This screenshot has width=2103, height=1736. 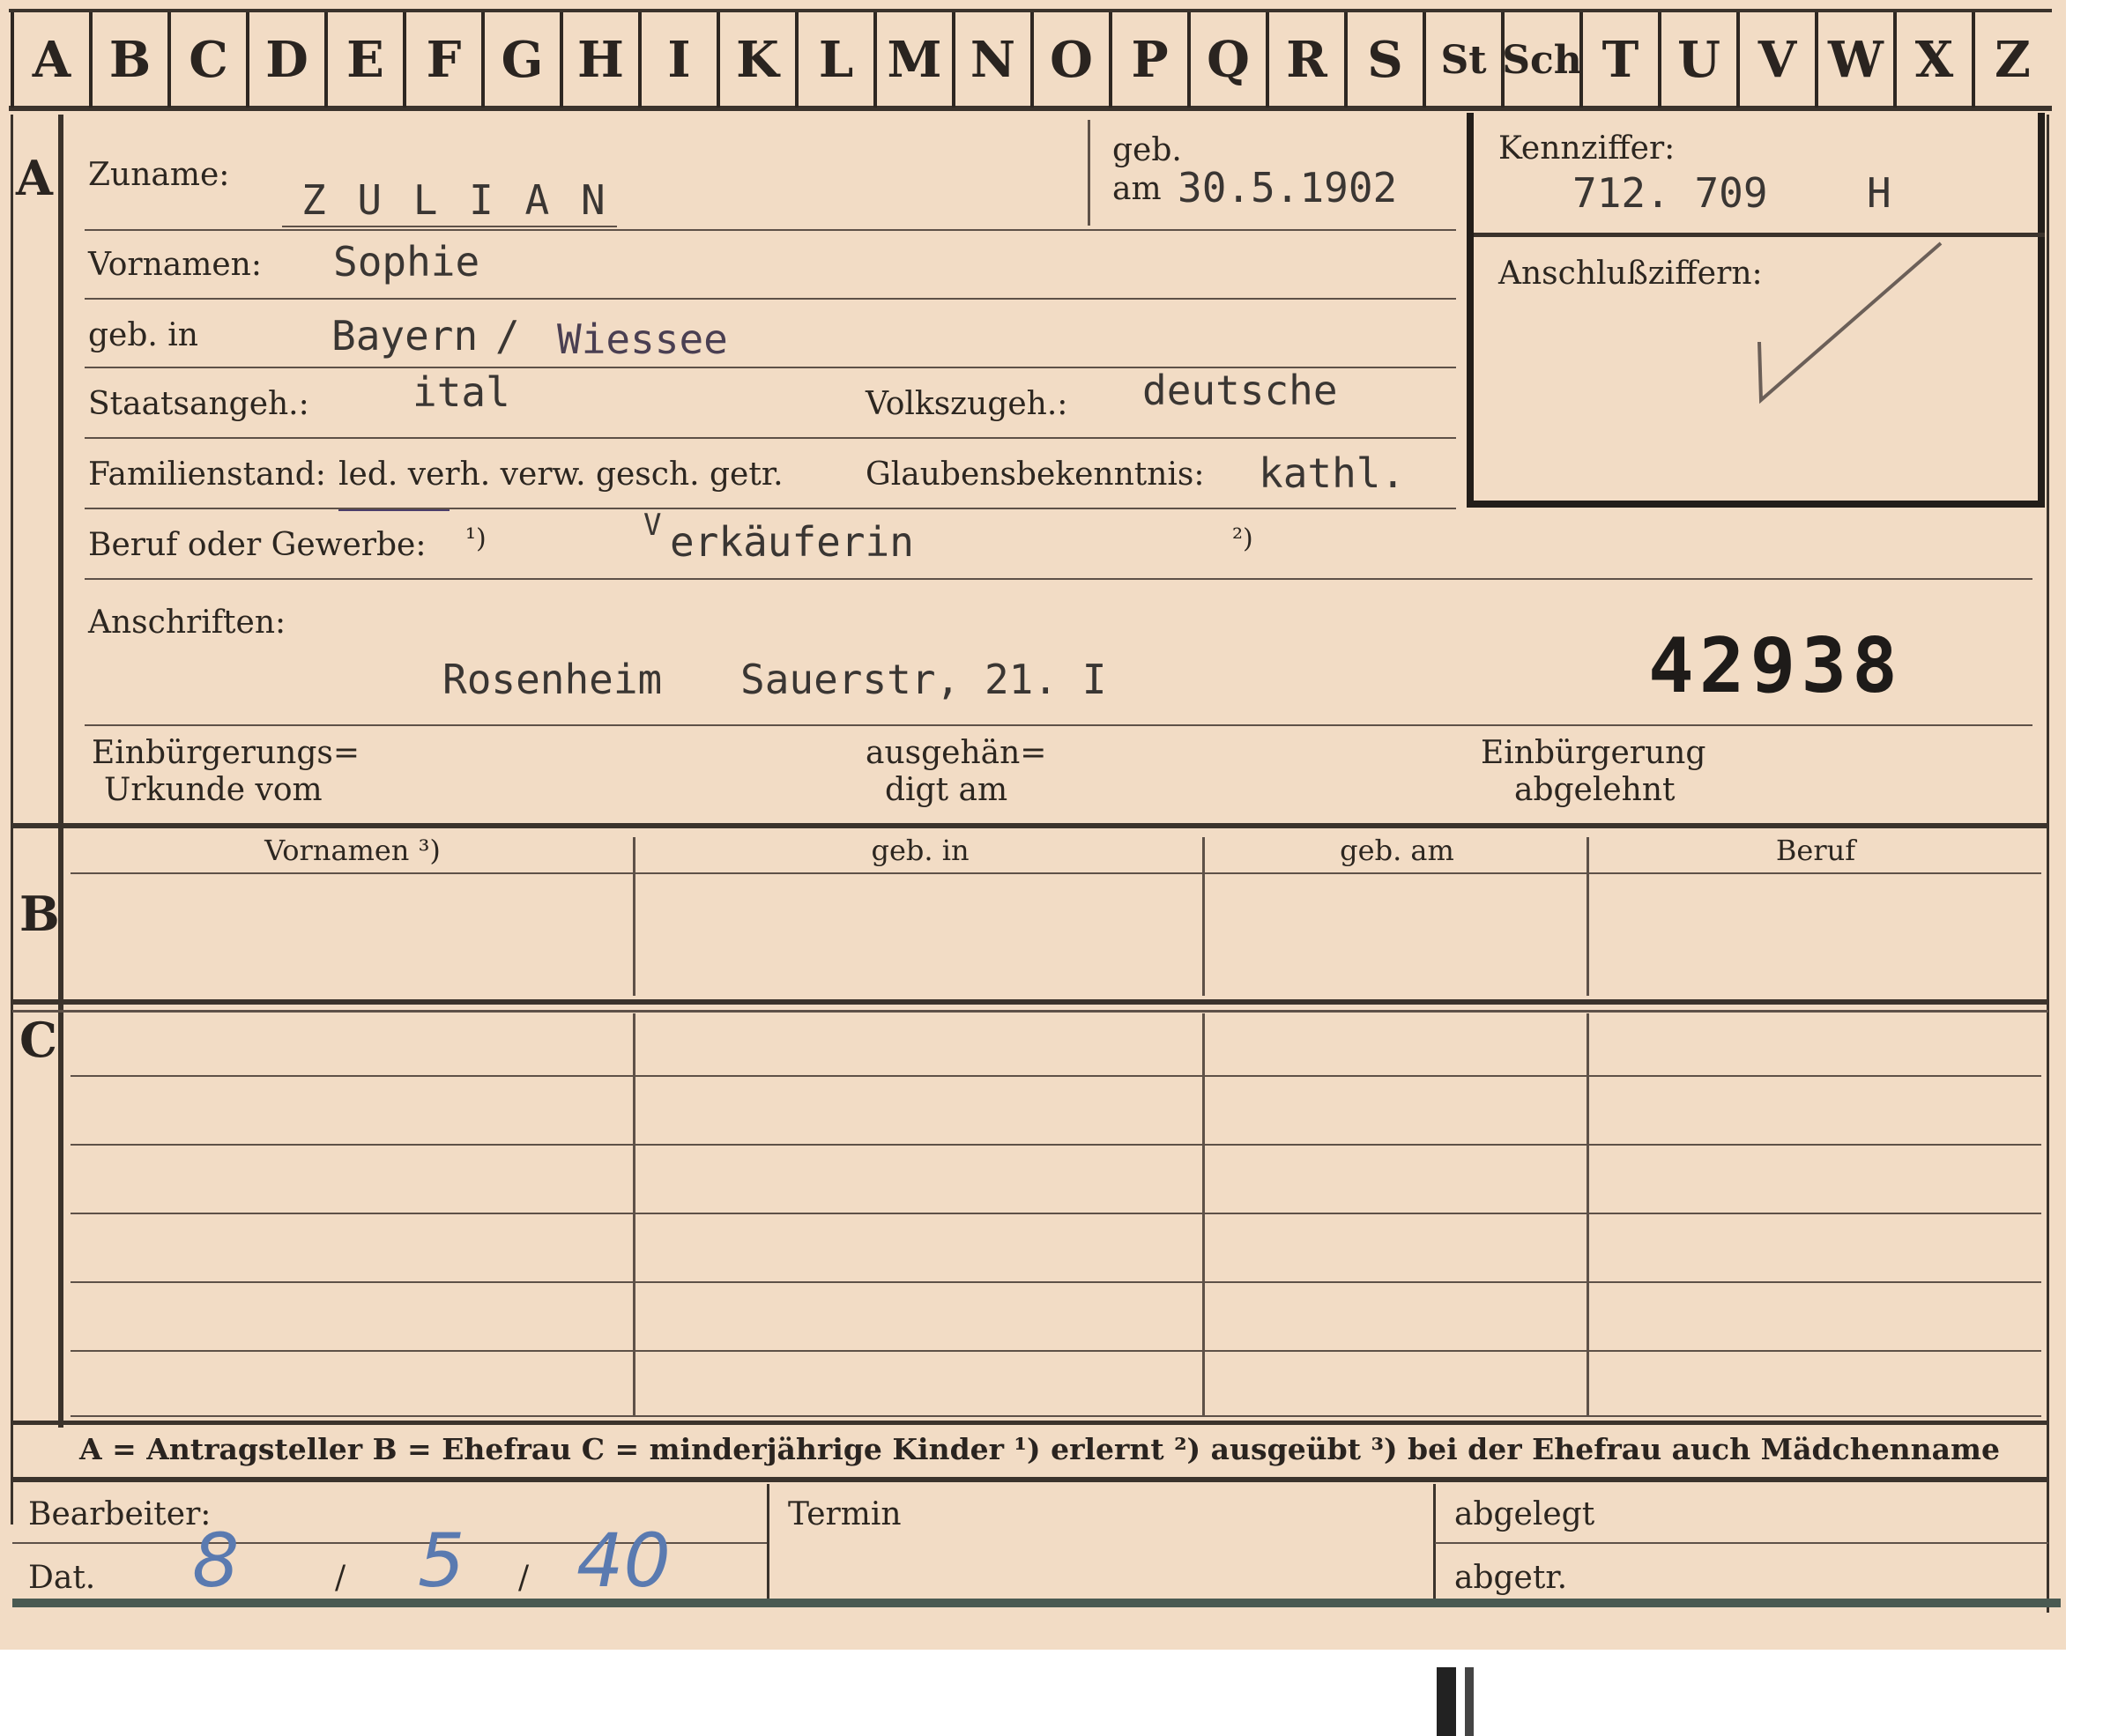 I want to click on table-b-header-geb-in: geb. in, so click(x=921, y=850).